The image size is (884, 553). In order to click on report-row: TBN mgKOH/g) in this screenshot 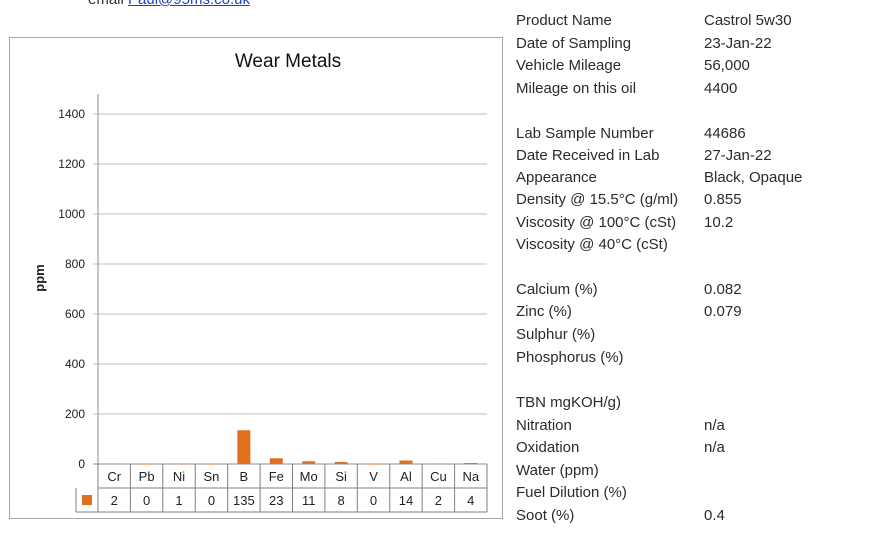, I will do `click(696, 405)`.